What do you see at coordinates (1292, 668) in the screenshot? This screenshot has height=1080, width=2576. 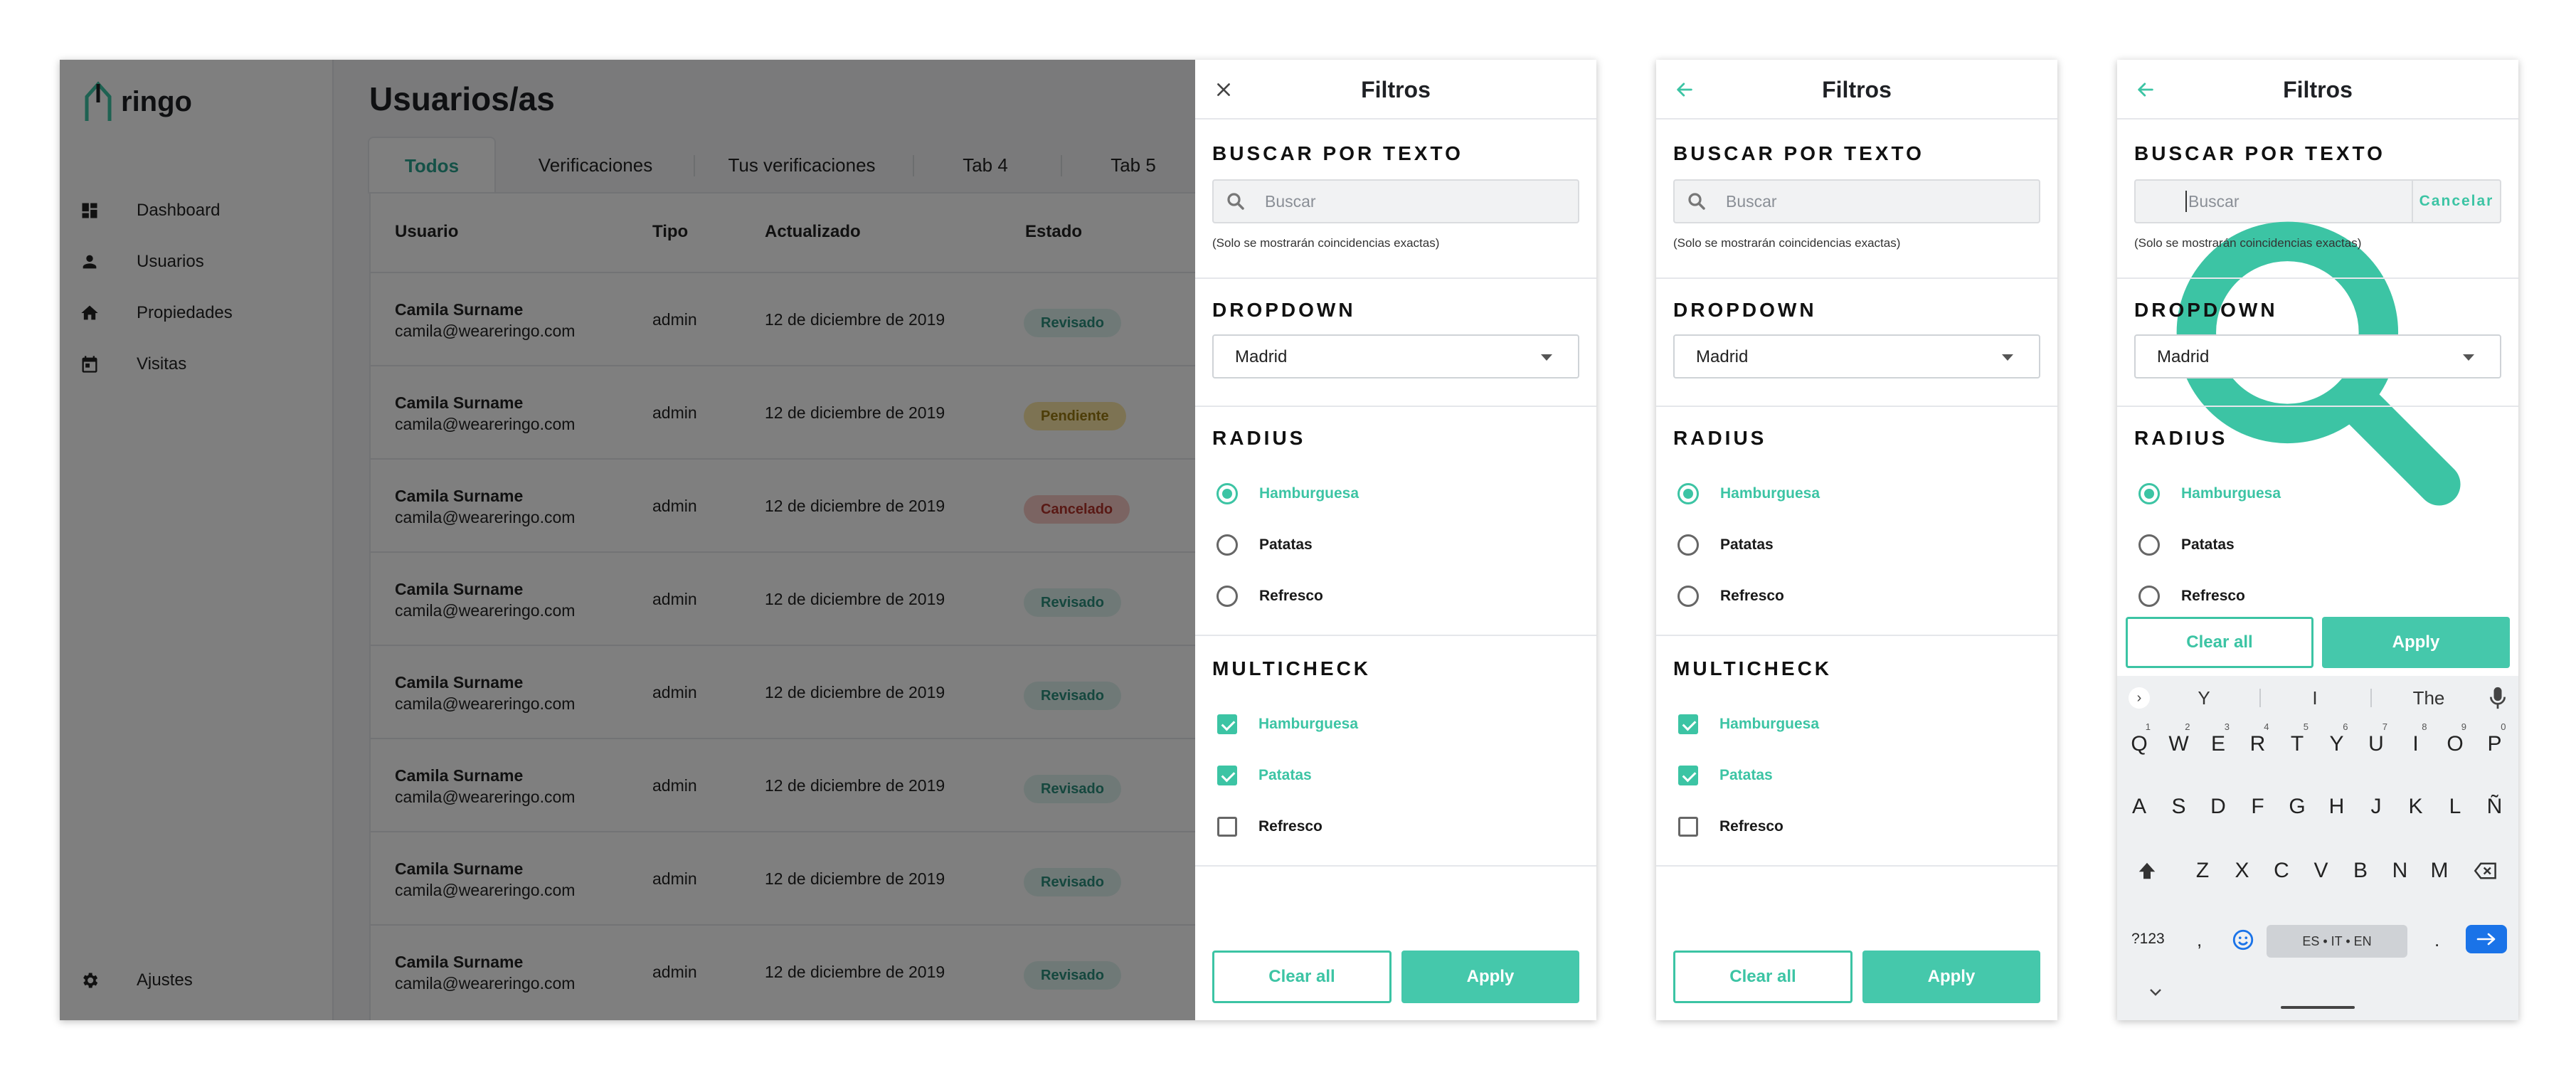 I see `multicheck-heading: MULTICHECK` at bounding box center [1292, 668].